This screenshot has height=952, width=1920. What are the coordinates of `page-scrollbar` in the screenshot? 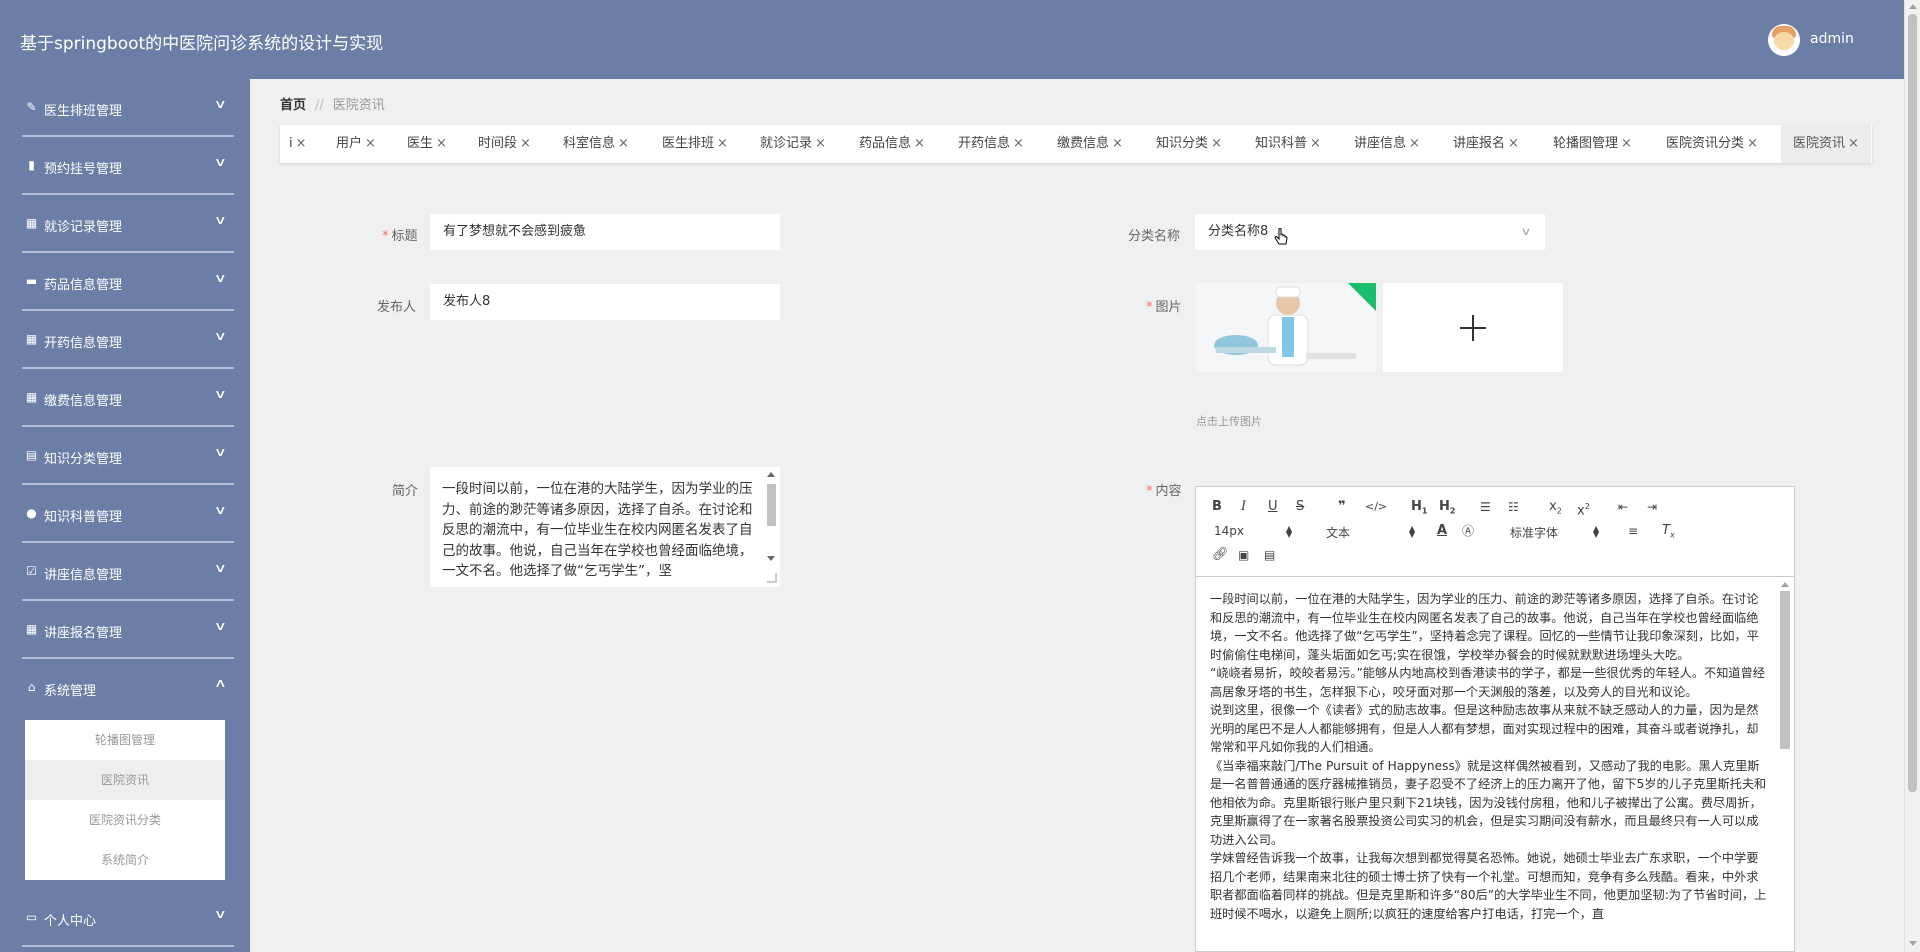 It's located at (1912, 476).